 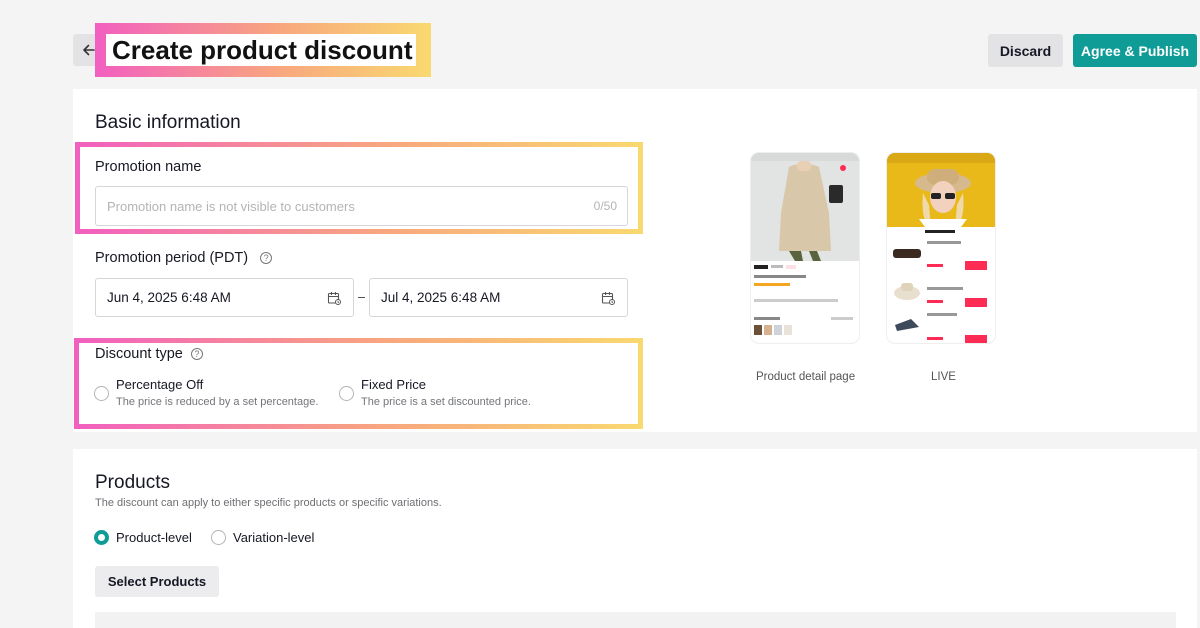 I want to click on select-products-button: Select Products, so click(x=157, y=581).